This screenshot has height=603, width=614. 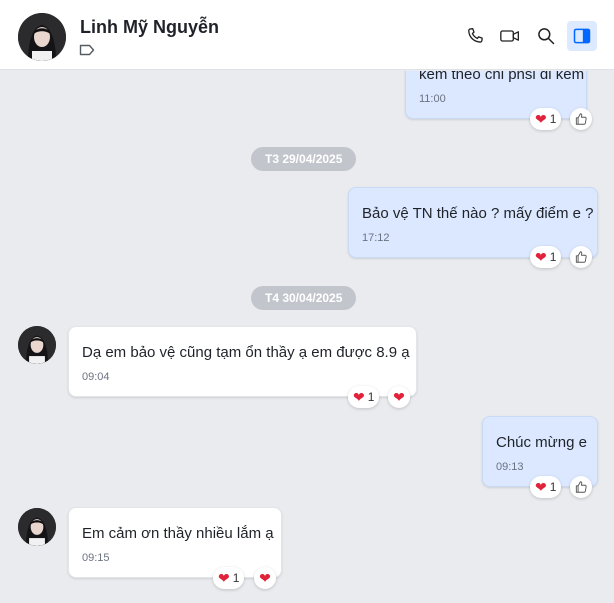 What do you see at coordinates (42, 37) in the screenshot?
I see `contact-avatar` at bounding box center [42, 37].